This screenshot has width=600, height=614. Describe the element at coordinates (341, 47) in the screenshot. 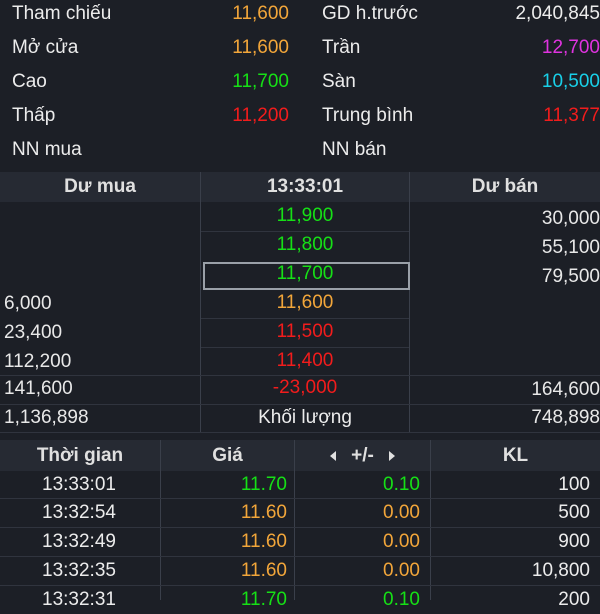

I see `ceiling-label: Trần` at that location.